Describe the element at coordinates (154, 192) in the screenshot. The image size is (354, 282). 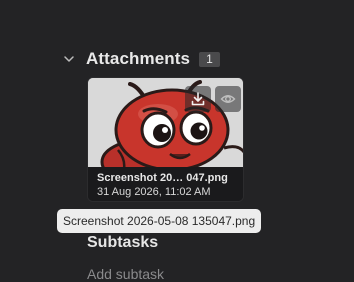
I see `attachment-date: 31 Aug 2026, 11:02 AM` at that location.